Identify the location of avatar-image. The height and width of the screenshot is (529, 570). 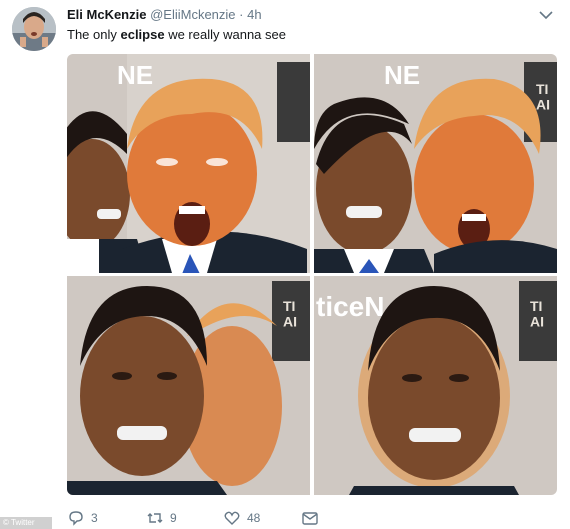
(34, 29).